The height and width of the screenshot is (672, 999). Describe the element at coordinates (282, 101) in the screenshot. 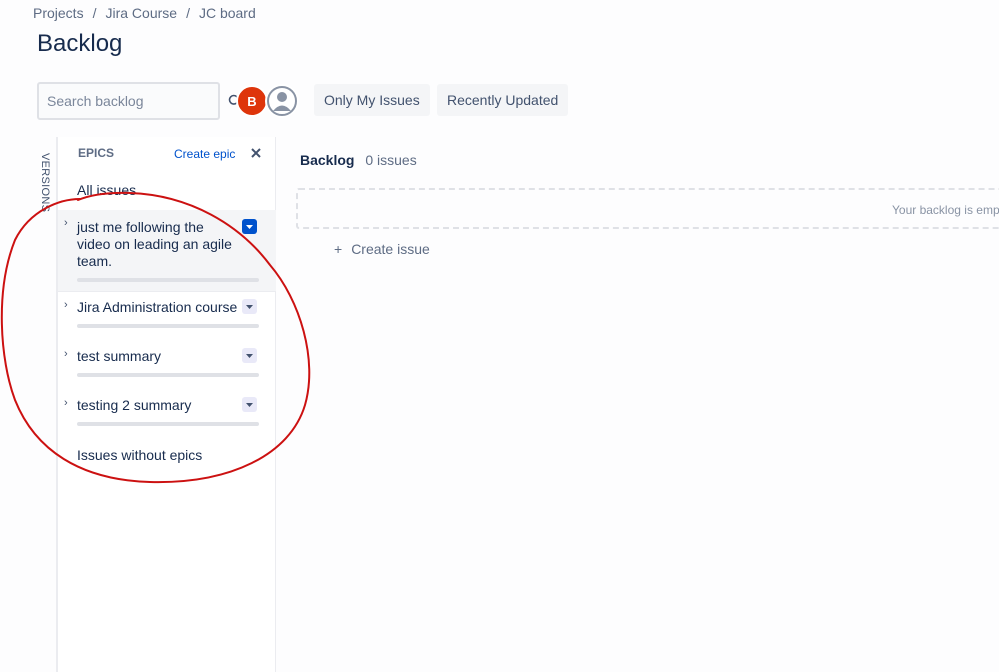

I see `user-avatar-icon` at that location.